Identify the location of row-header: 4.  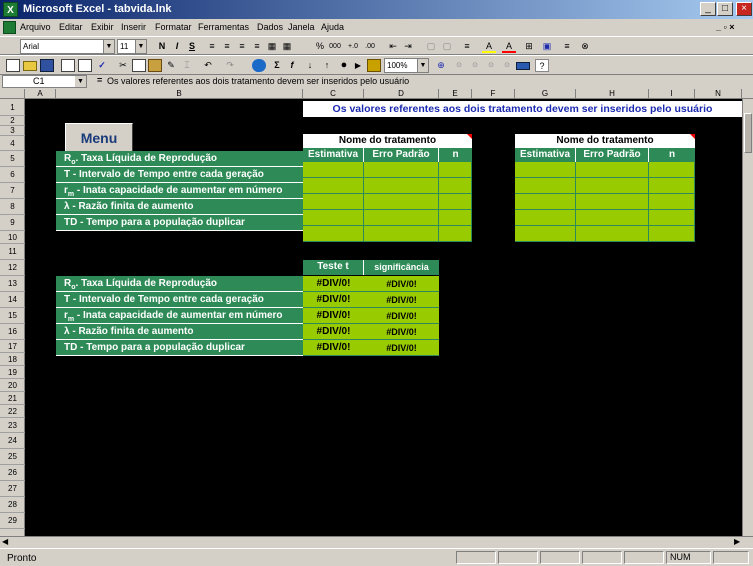
(12, 143).